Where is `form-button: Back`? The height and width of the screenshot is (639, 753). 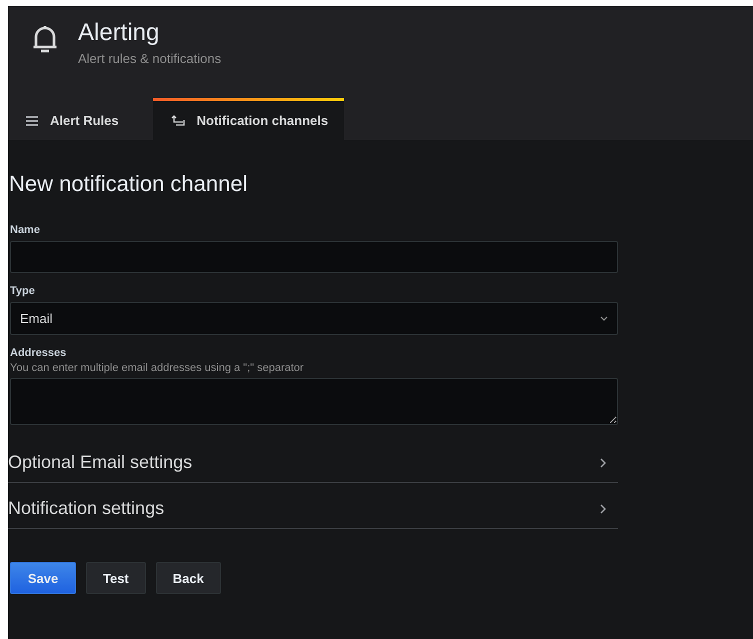 form-button: Back is located at coordinates (188, 578).